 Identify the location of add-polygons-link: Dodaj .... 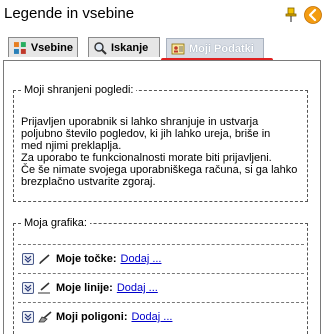
(151, 317).